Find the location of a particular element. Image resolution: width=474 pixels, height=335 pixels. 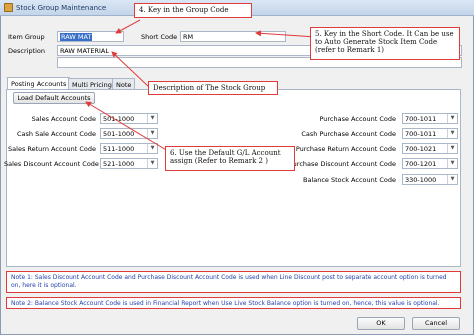

cancel-button: Cancel is located at coordinates (436, 323).